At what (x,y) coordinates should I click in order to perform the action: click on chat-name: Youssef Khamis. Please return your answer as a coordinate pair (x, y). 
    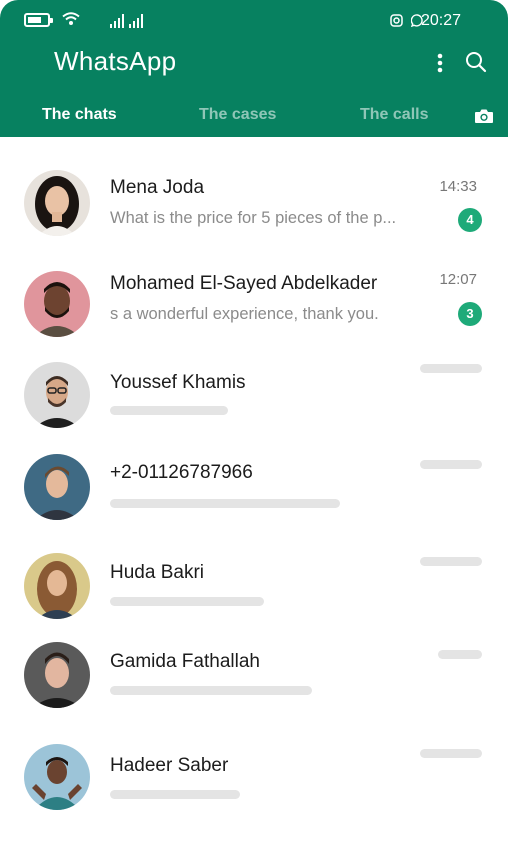
    Looking at the image, I should click on (178, 382).